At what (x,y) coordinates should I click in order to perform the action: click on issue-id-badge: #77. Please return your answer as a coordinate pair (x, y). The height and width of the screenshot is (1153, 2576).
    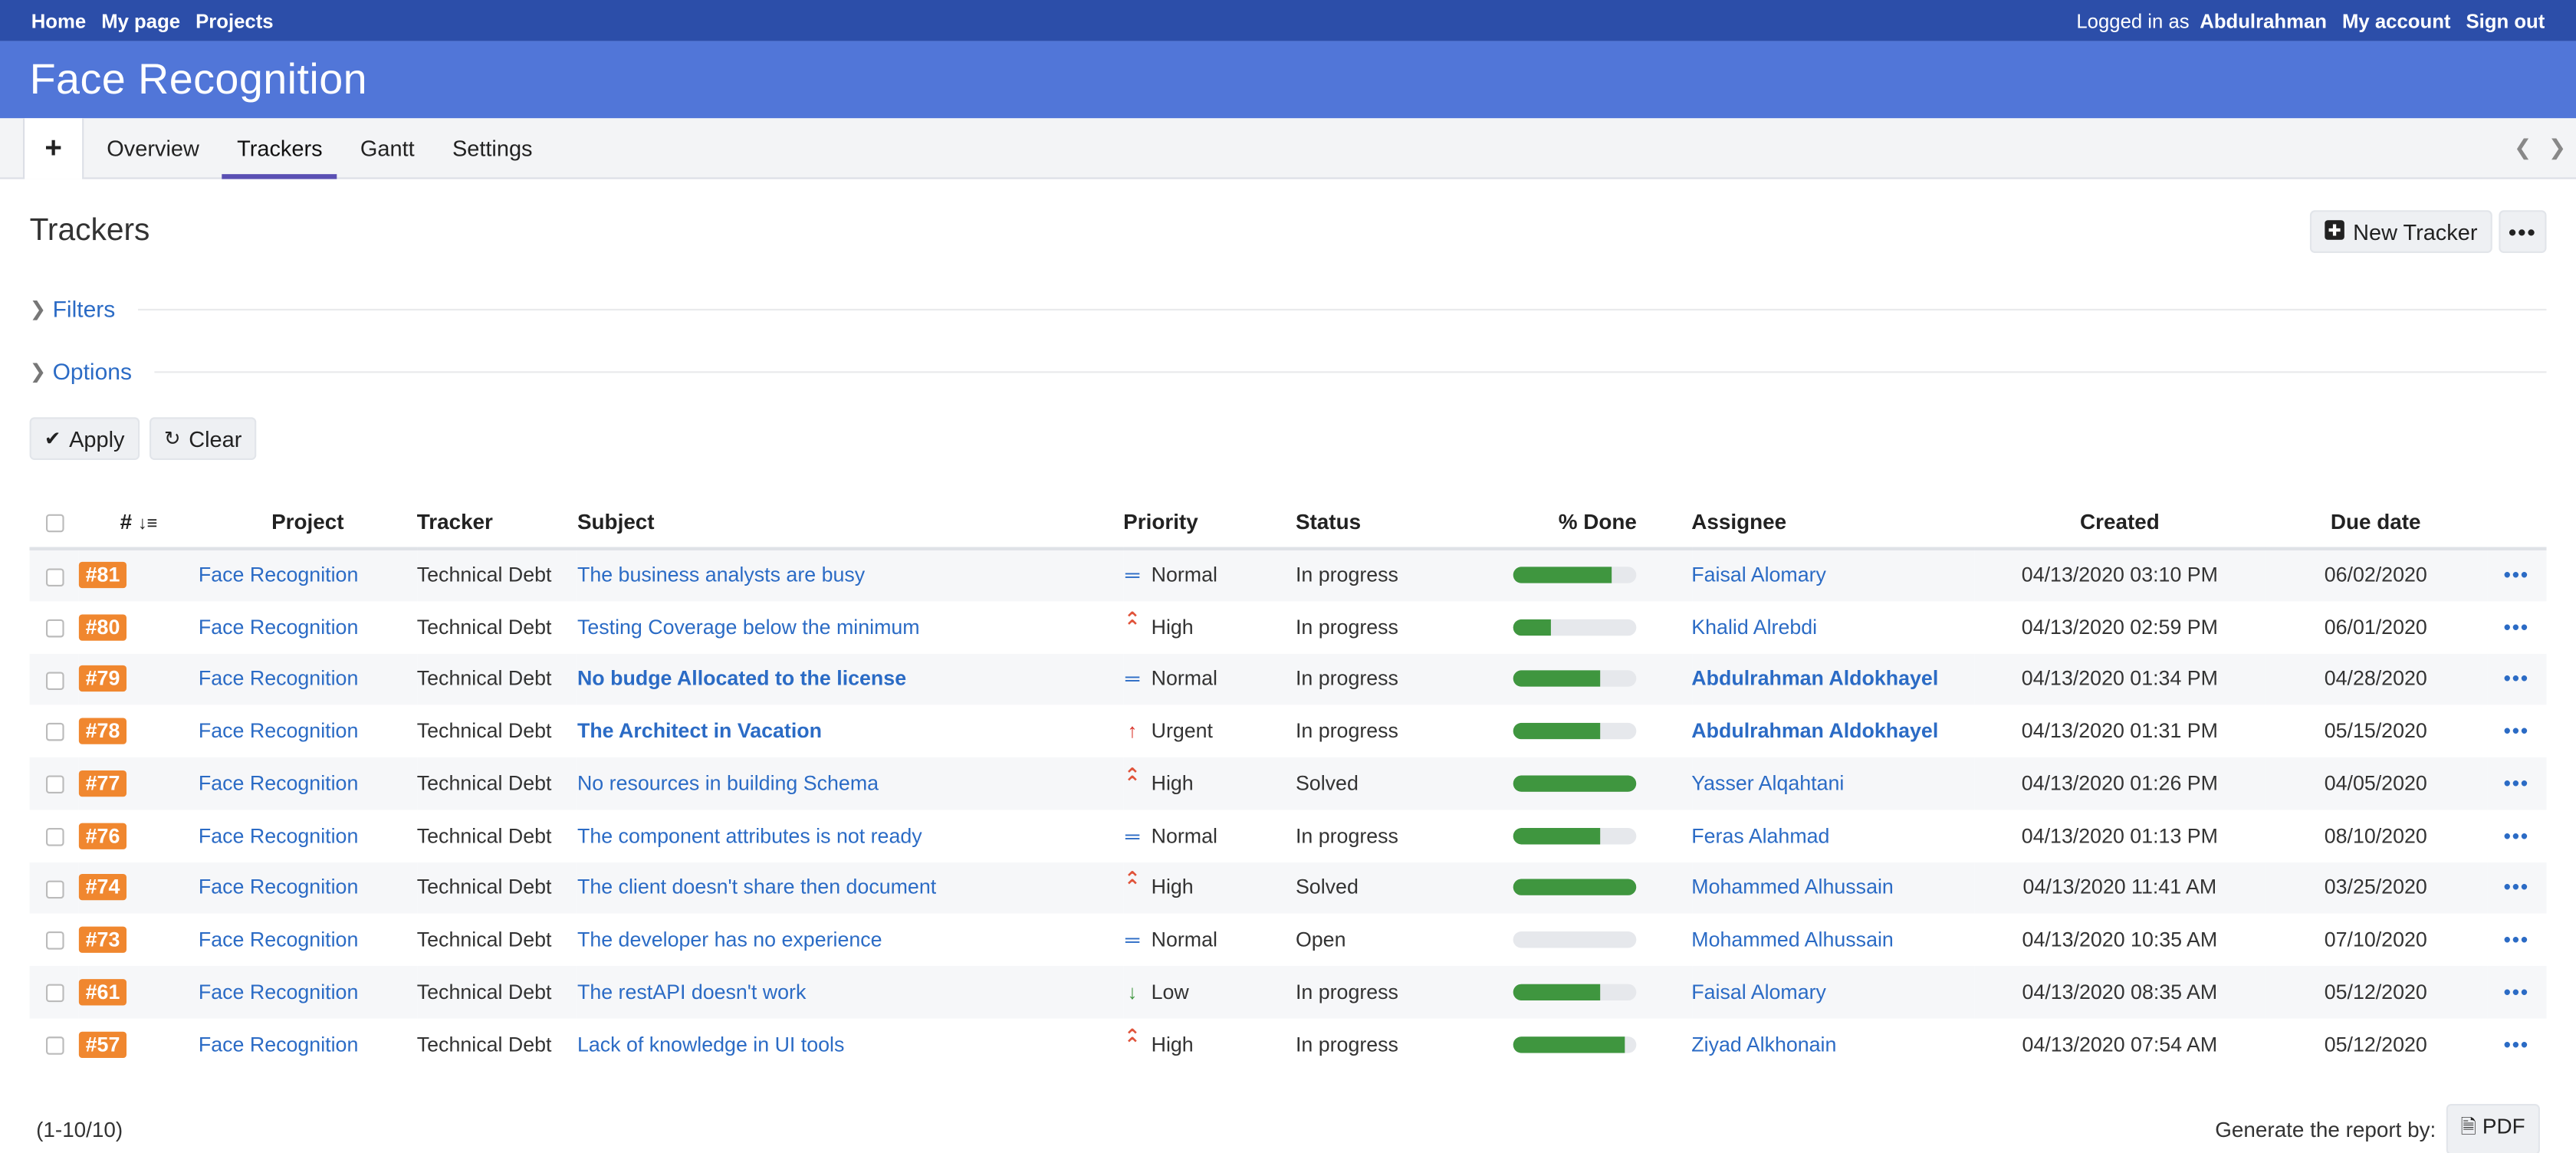
    Looking at the image, I should click on (103, 783).